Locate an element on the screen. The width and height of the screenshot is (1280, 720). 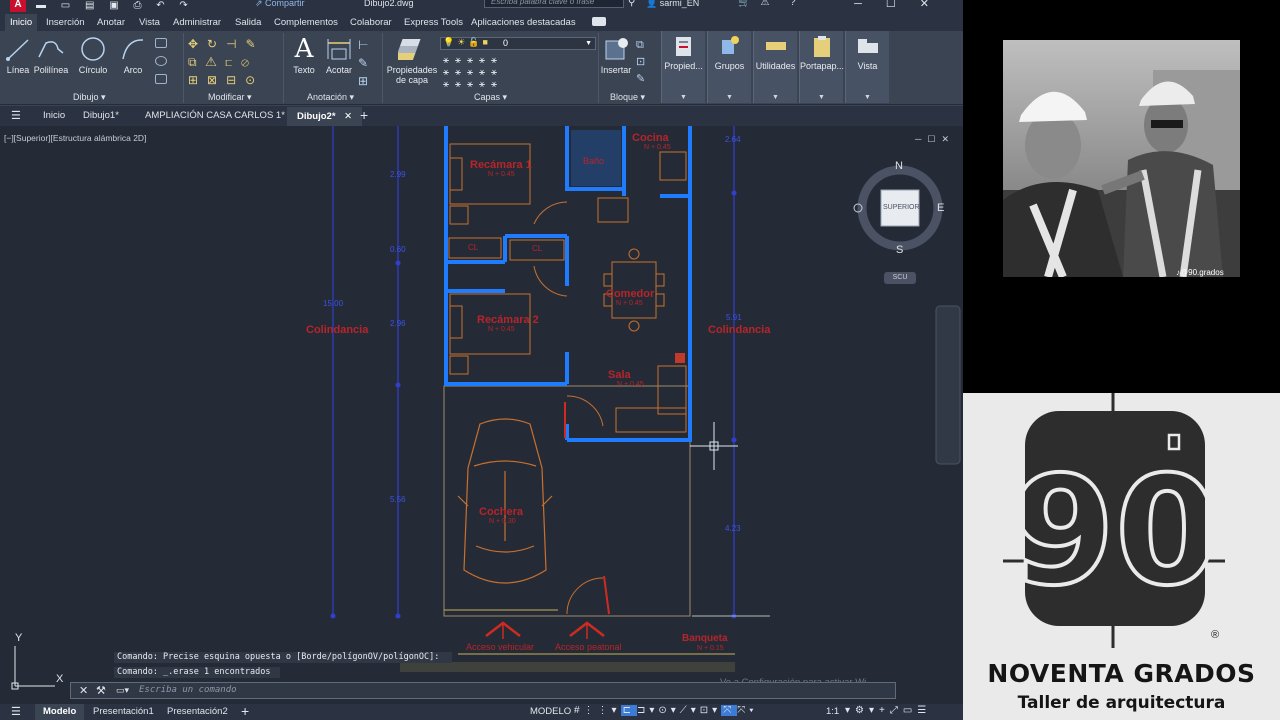
crosshair-cursor is located at coordinates (714, 446).